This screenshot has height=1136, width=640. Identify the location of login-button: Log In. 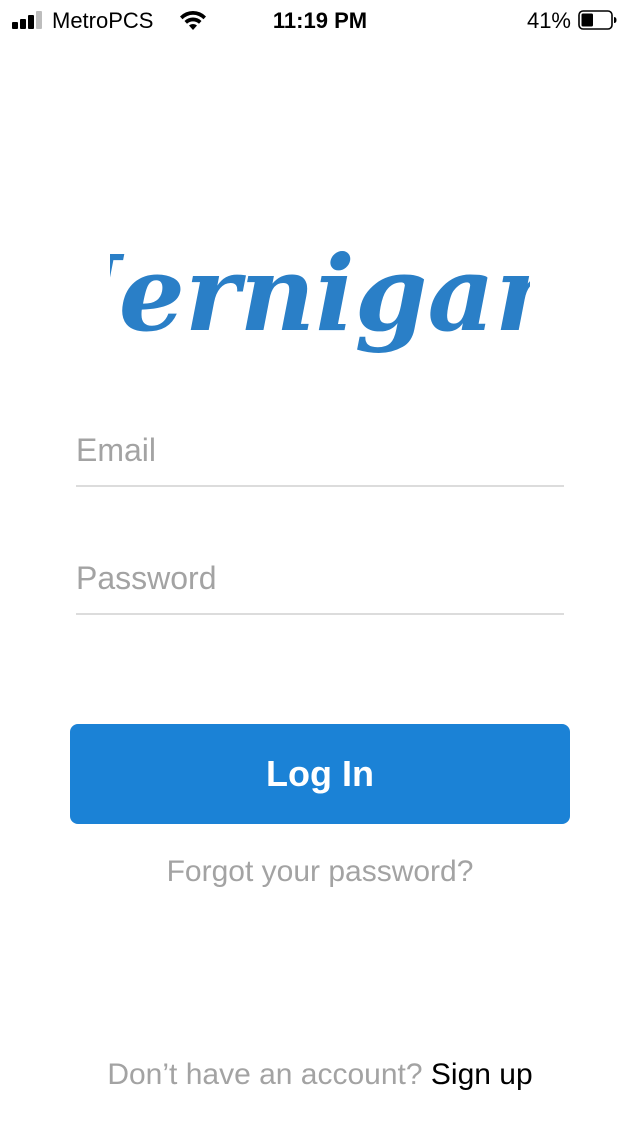
(320, 774).